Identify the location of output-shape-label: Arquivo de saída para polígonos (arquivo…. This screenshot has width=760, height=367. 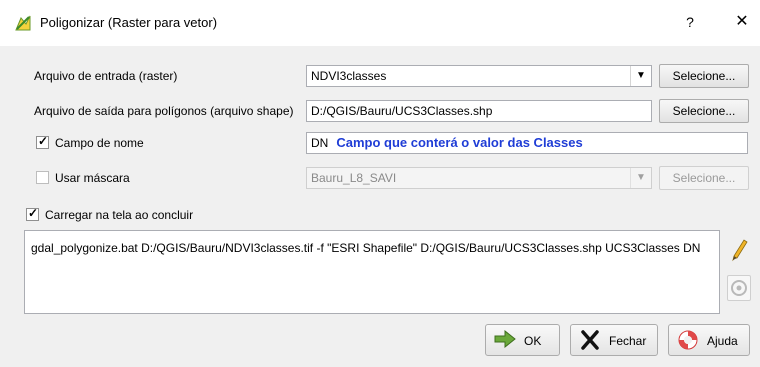
(164, 111).